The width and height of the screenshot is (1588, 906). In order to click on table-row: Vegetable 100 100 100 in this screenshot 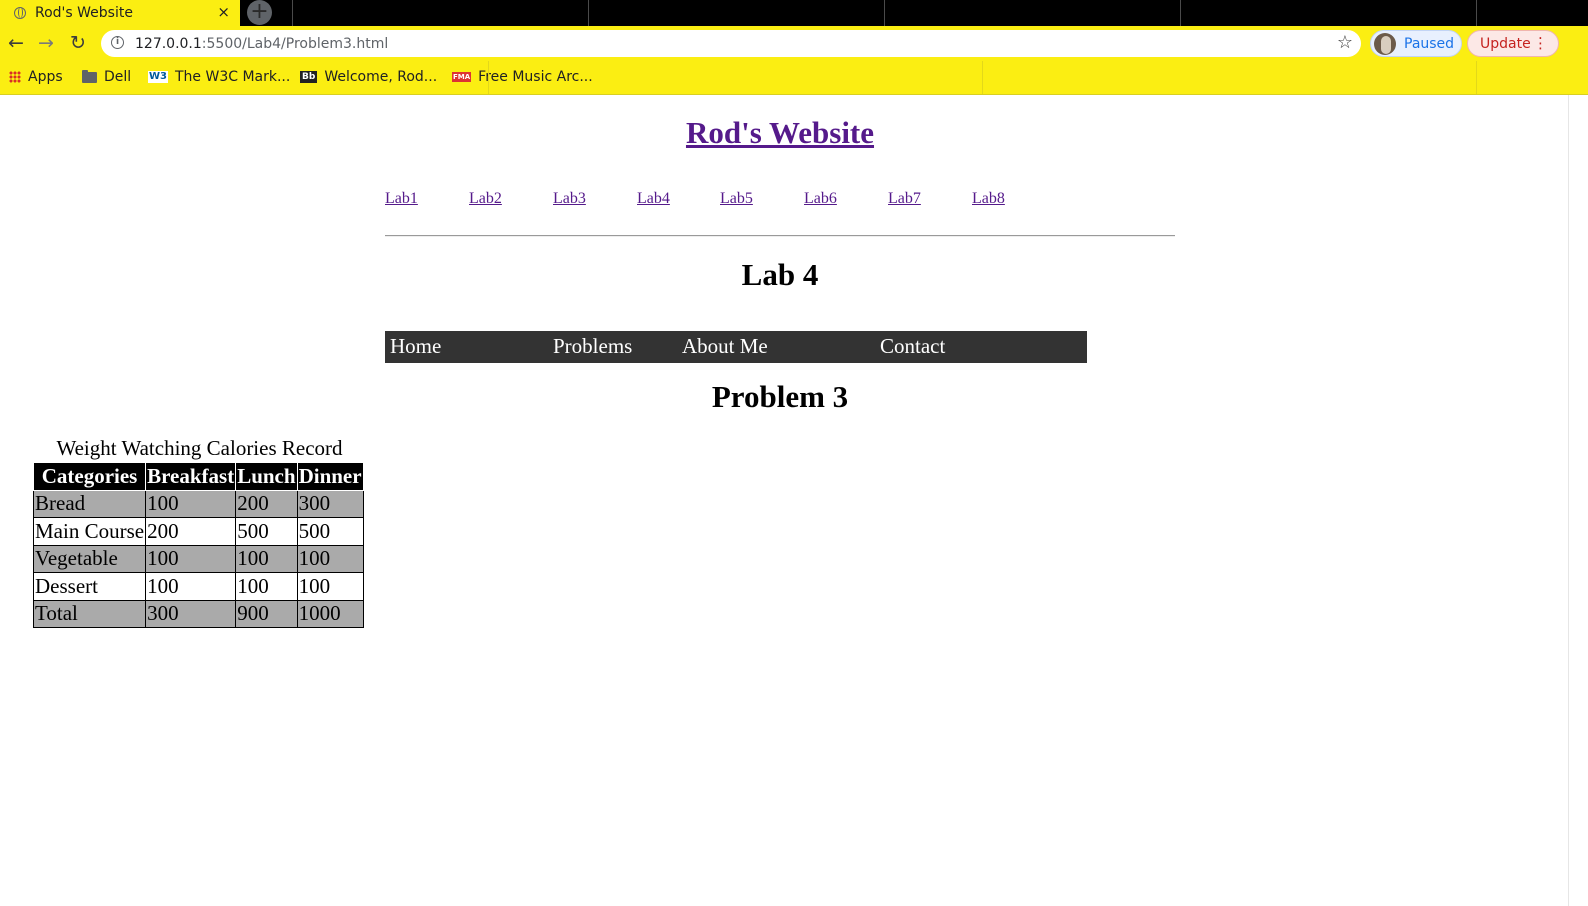, I will do `click(198, 558)`.